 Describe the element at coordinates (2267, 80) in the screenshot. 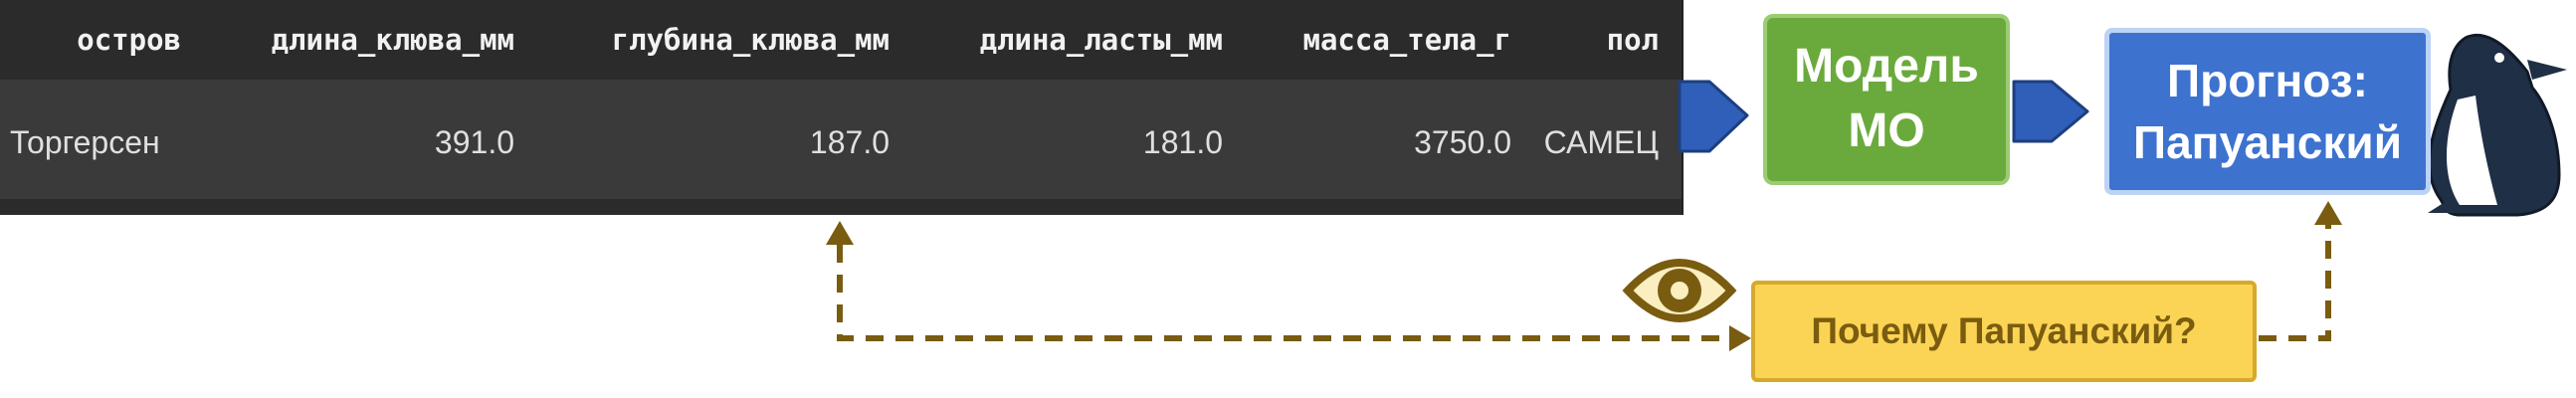

I see `prediction-box-line1: Прогноз:` at that location.